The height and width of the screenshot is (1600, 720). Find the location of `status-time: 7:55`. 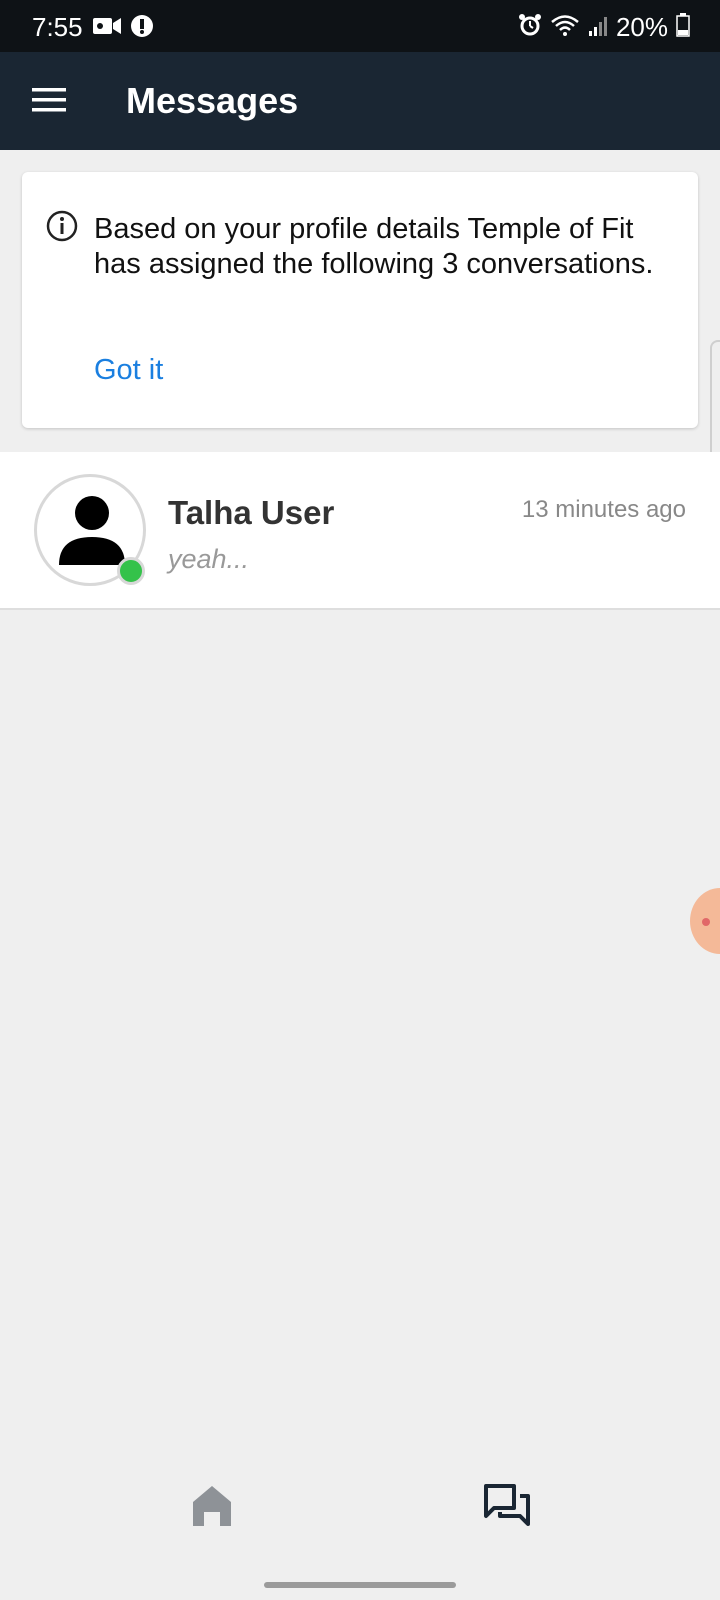

status-time: 7:55 is located at coordinates (57, 27).